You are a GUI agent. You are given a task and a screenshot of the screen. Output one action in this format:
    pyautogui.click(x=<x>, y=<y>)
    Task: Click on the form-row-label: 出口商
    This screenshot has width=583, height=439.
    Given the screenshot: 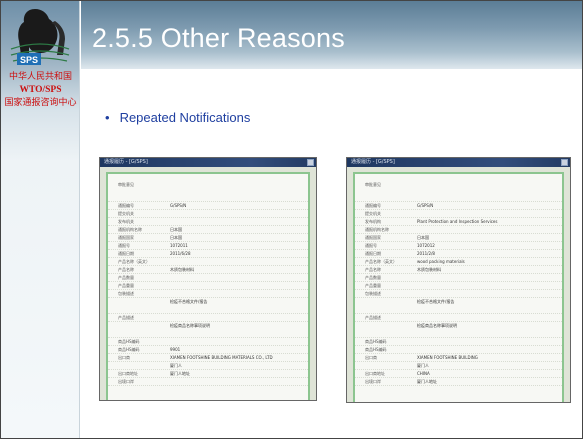 What is the action you would take?
    pyautogui.click(x=124, y=357)
    